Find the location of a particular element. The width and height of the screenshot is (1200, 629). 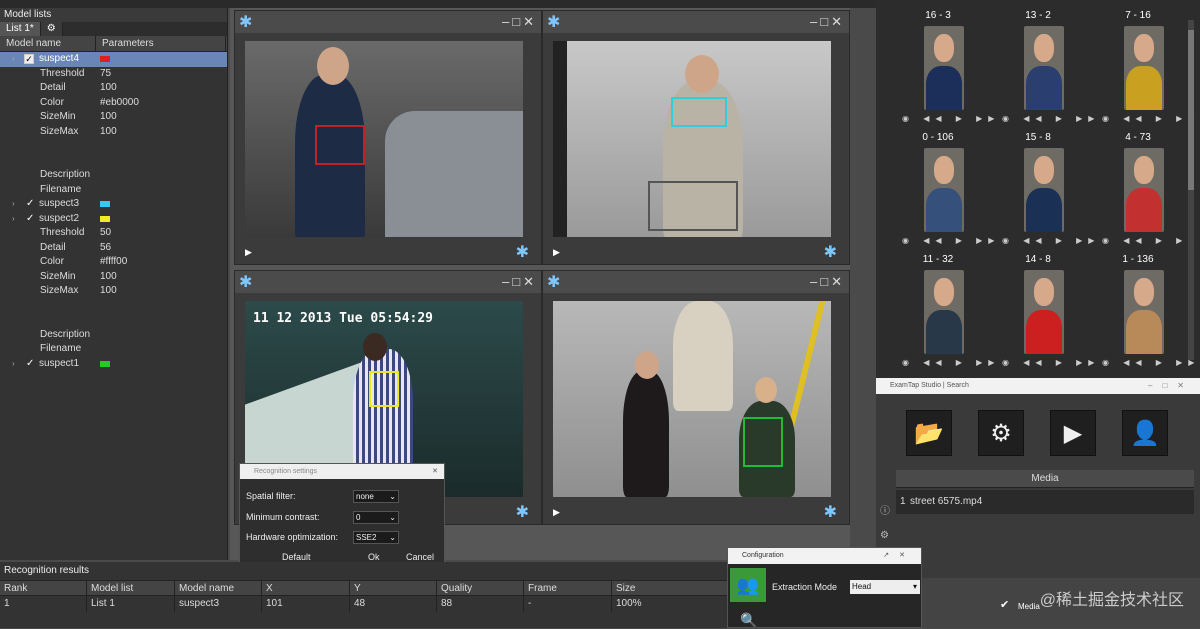

ok-button: Ok is located at coordinates (374, 557).